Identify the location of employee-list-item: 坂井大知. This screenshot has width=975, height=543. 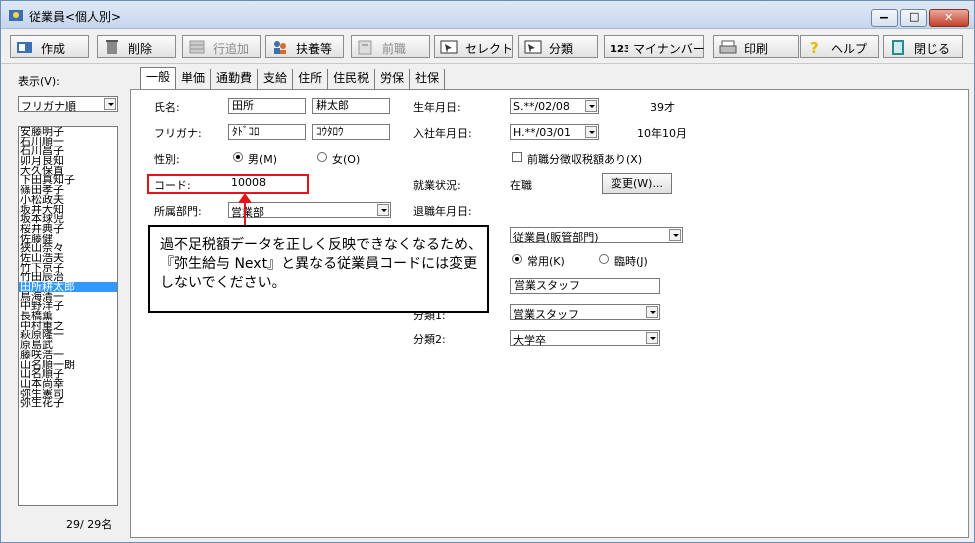
(68, 210).